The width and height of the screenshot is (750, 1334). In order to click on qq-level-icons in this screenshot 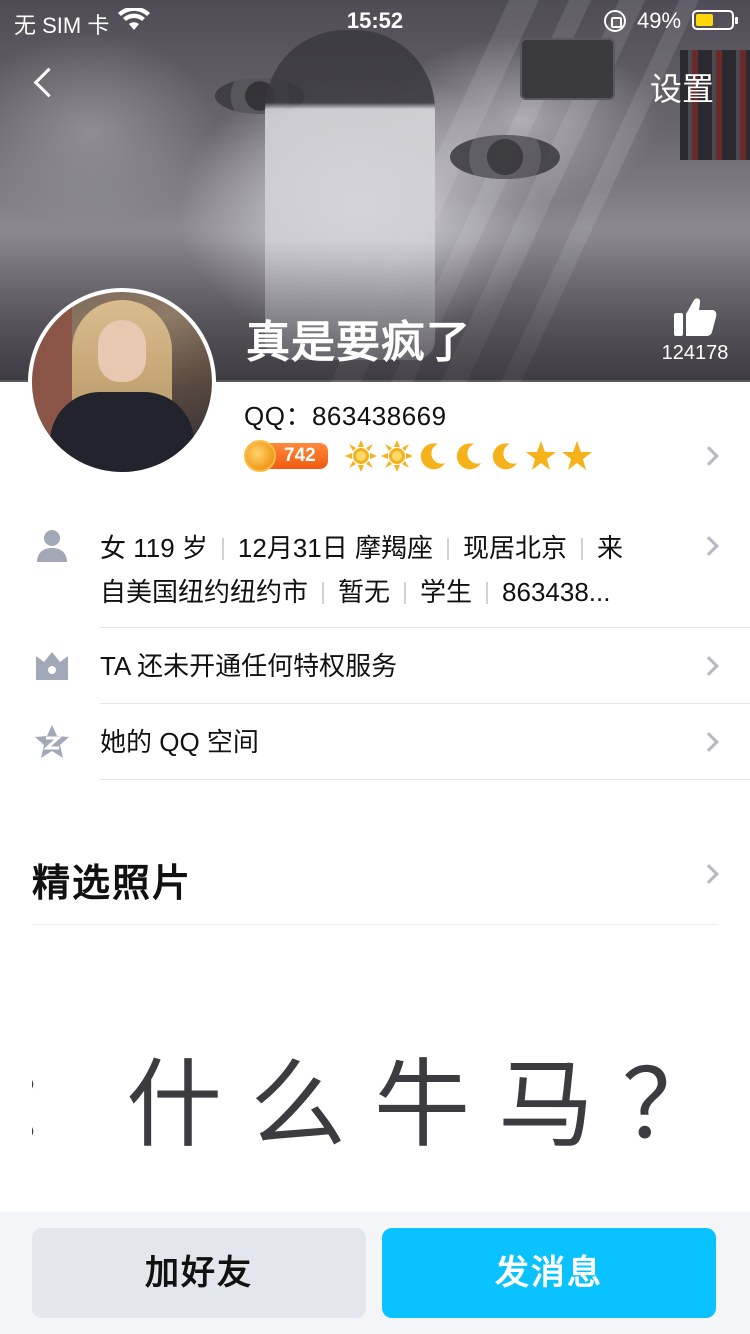, I will do `click(470, 456)`.